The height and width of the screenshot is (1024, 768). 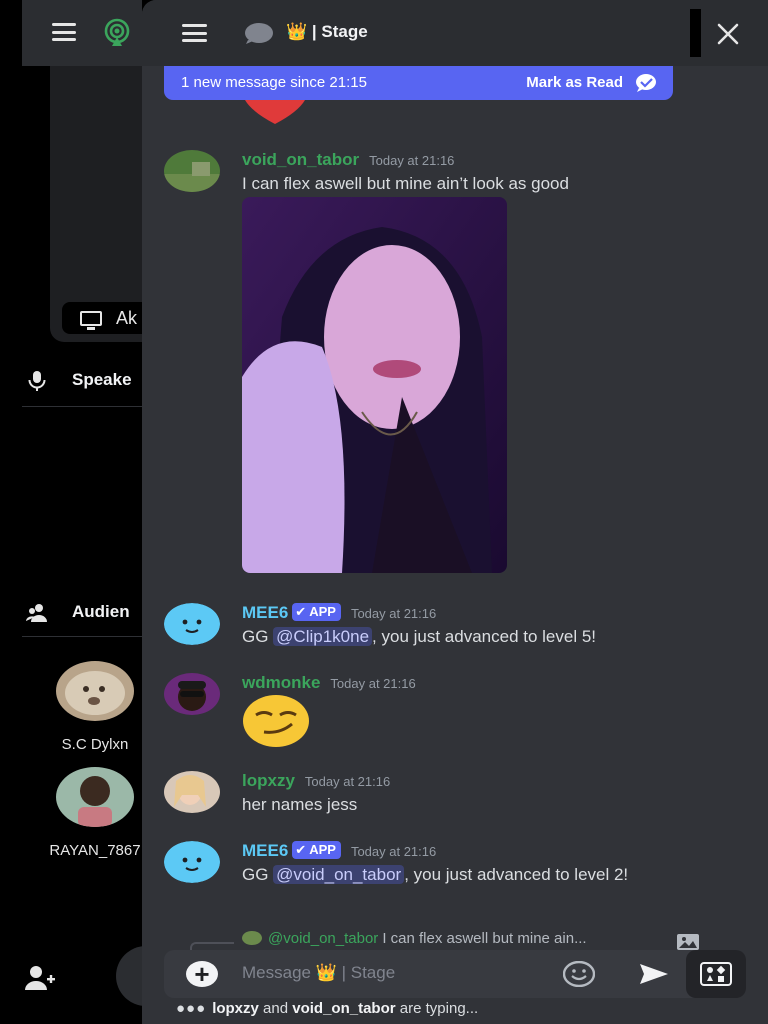 What do you see at coordinates (268, 780) in the screenshot?
I see `username: lopxzy` at bounding box center [268, 780].